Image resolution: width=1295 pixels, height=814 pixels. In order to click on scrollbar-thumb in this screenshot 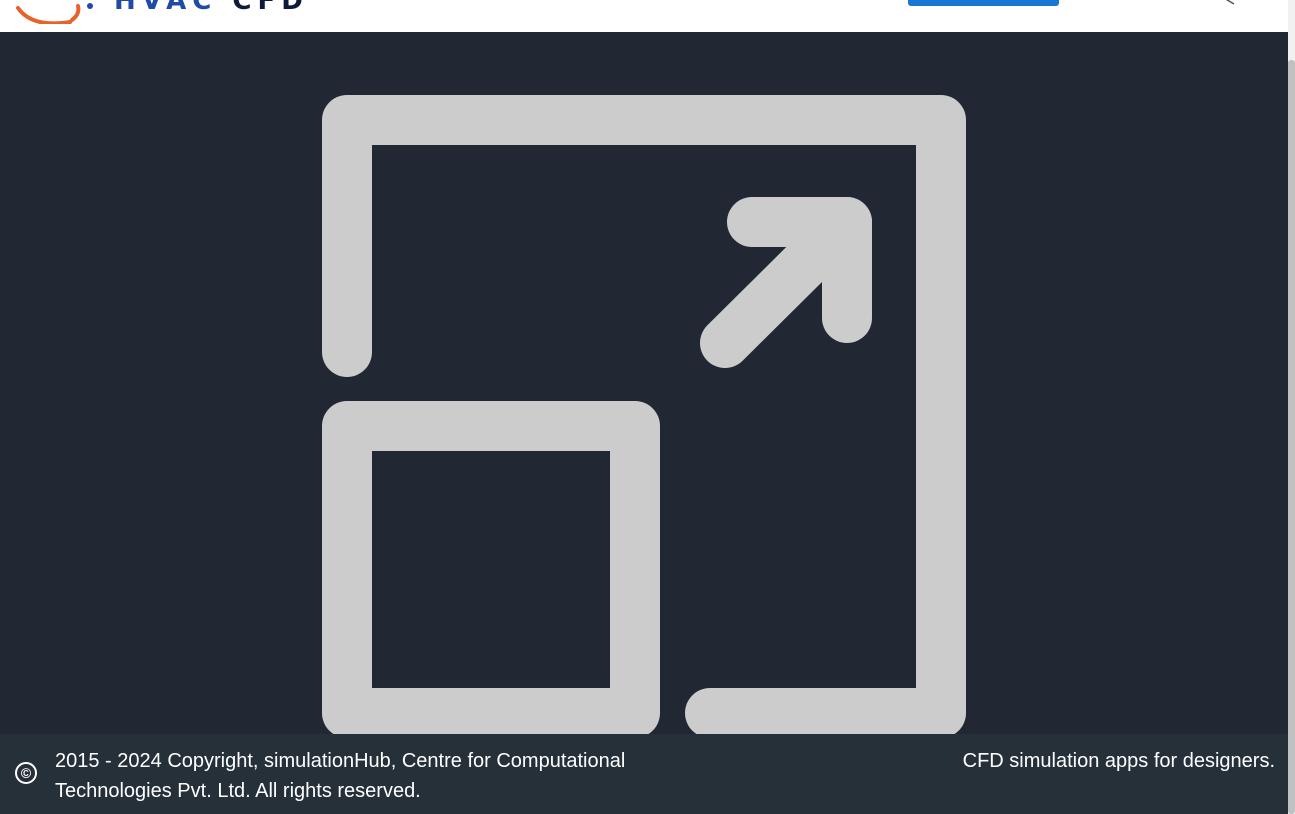, I will do `click(1291, 437)`.